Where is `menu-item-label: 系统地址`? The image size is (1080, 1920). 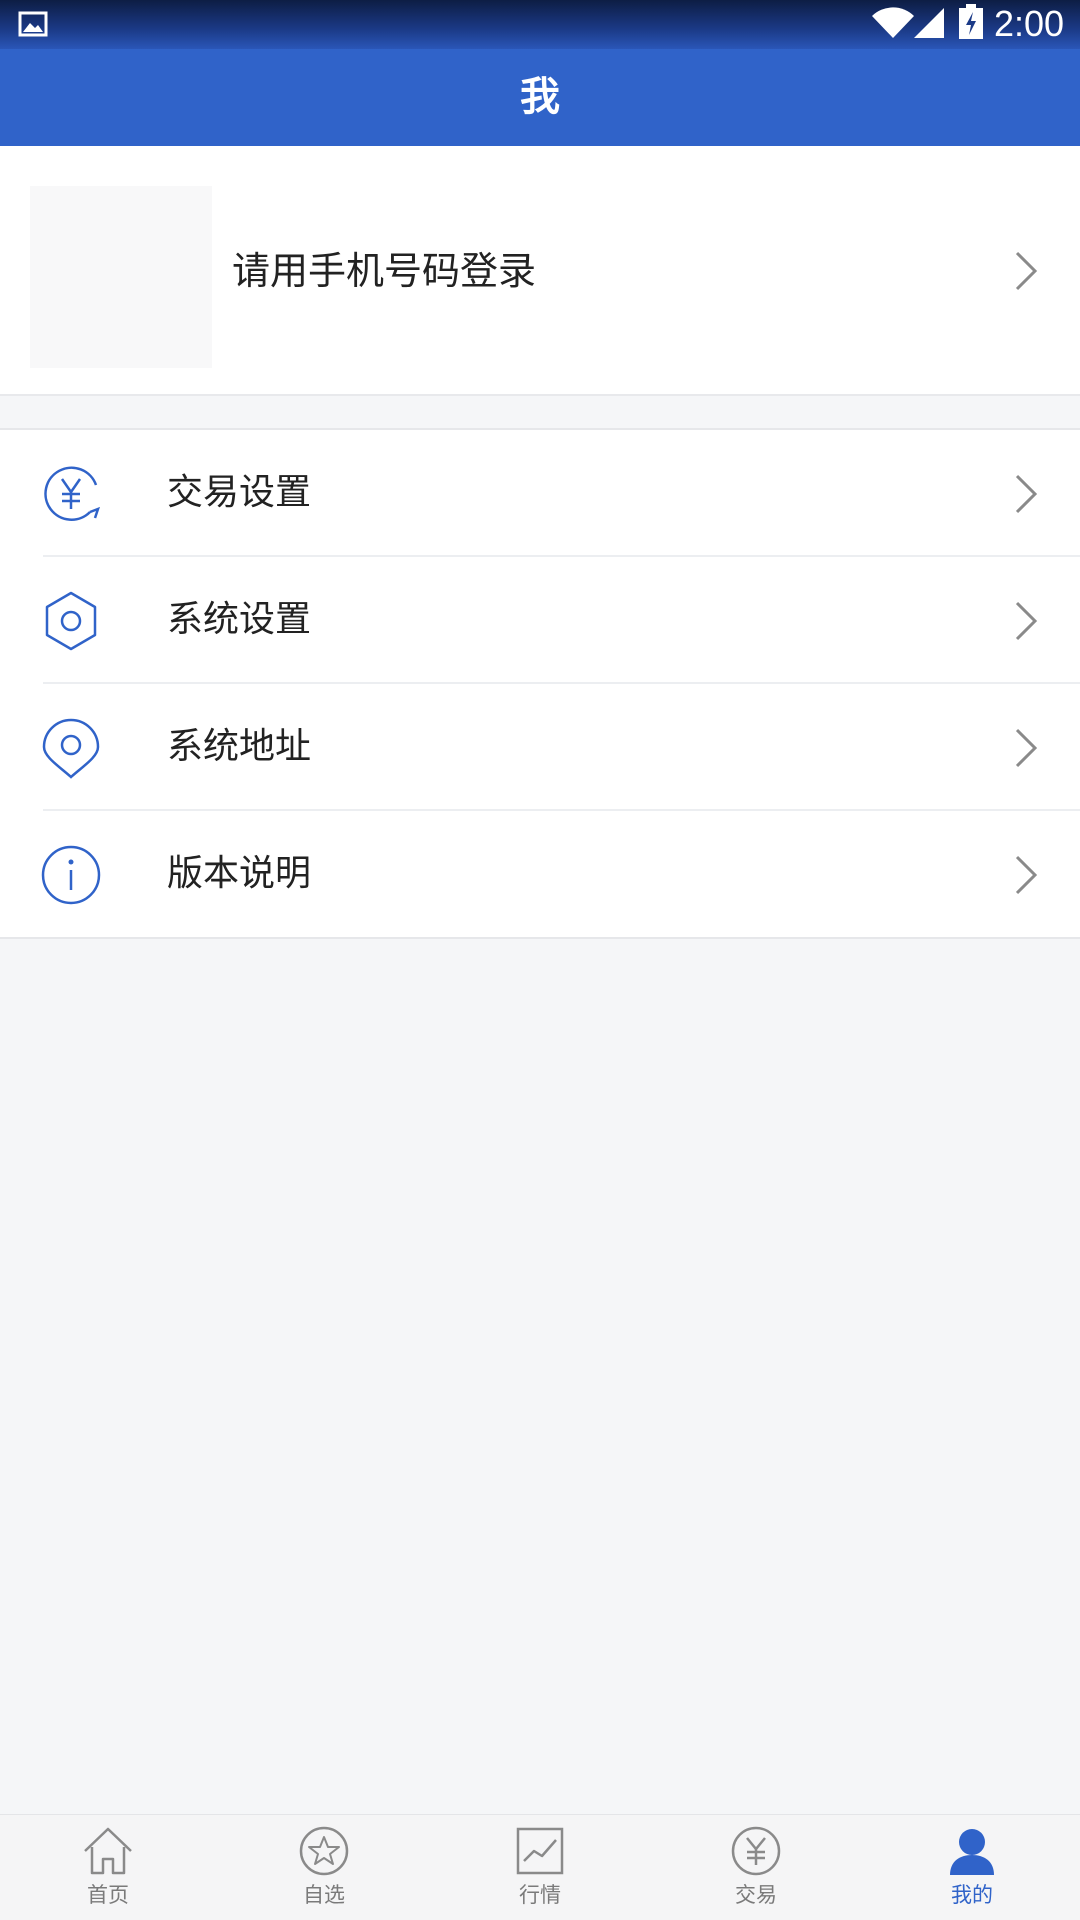 menu-item-label: 系统地址 is located at coordinates (239, 746).